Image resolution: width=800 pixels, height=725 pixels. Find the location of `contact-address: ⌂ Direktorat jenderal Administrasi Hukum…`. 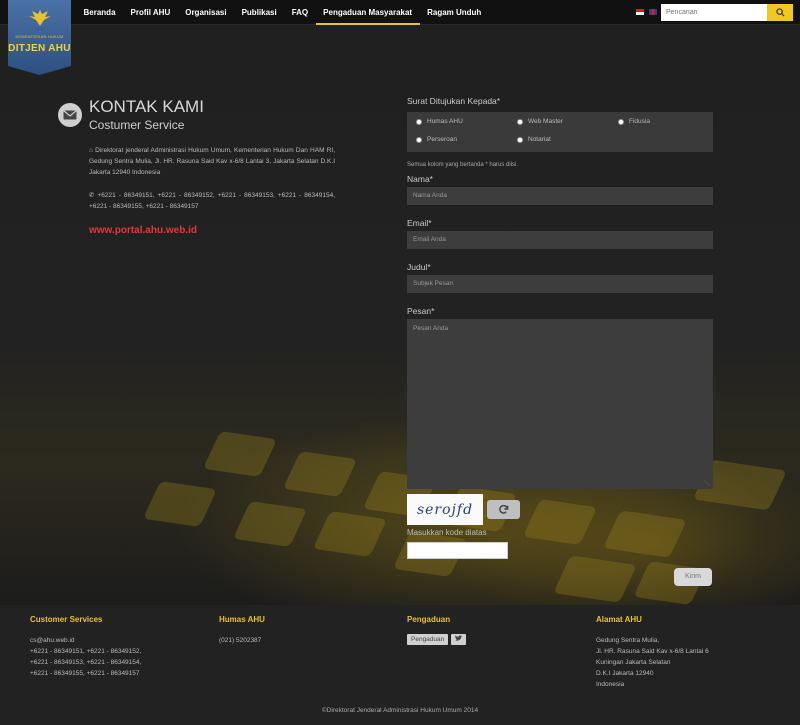

contact-address: ⌂ Direktorat jenderal Administrasi Hukum… is located at coordinates (212, 161).